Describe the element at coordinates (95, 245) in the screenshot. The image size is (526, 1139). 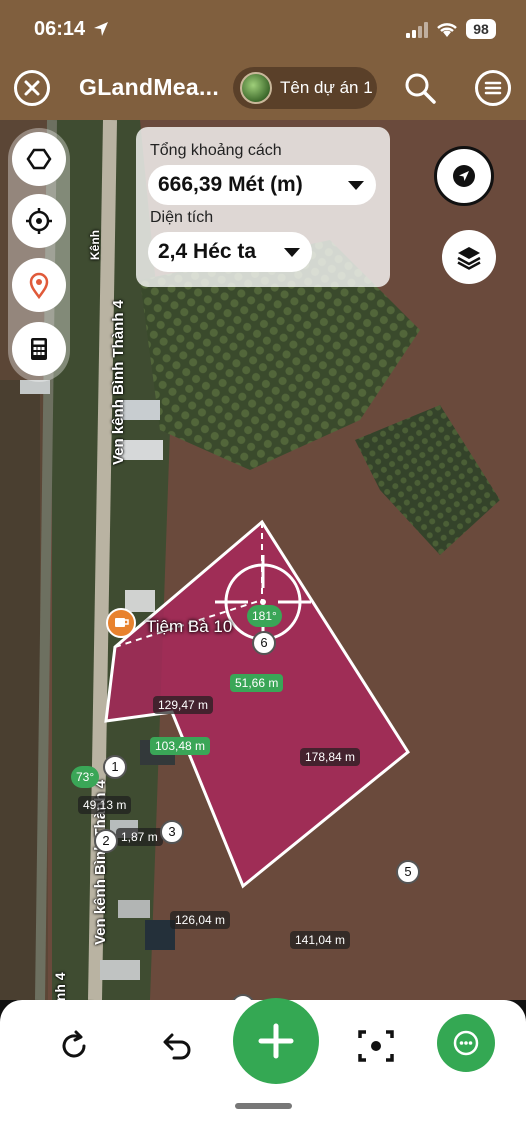
I see `road-label: Kênh` at that location.